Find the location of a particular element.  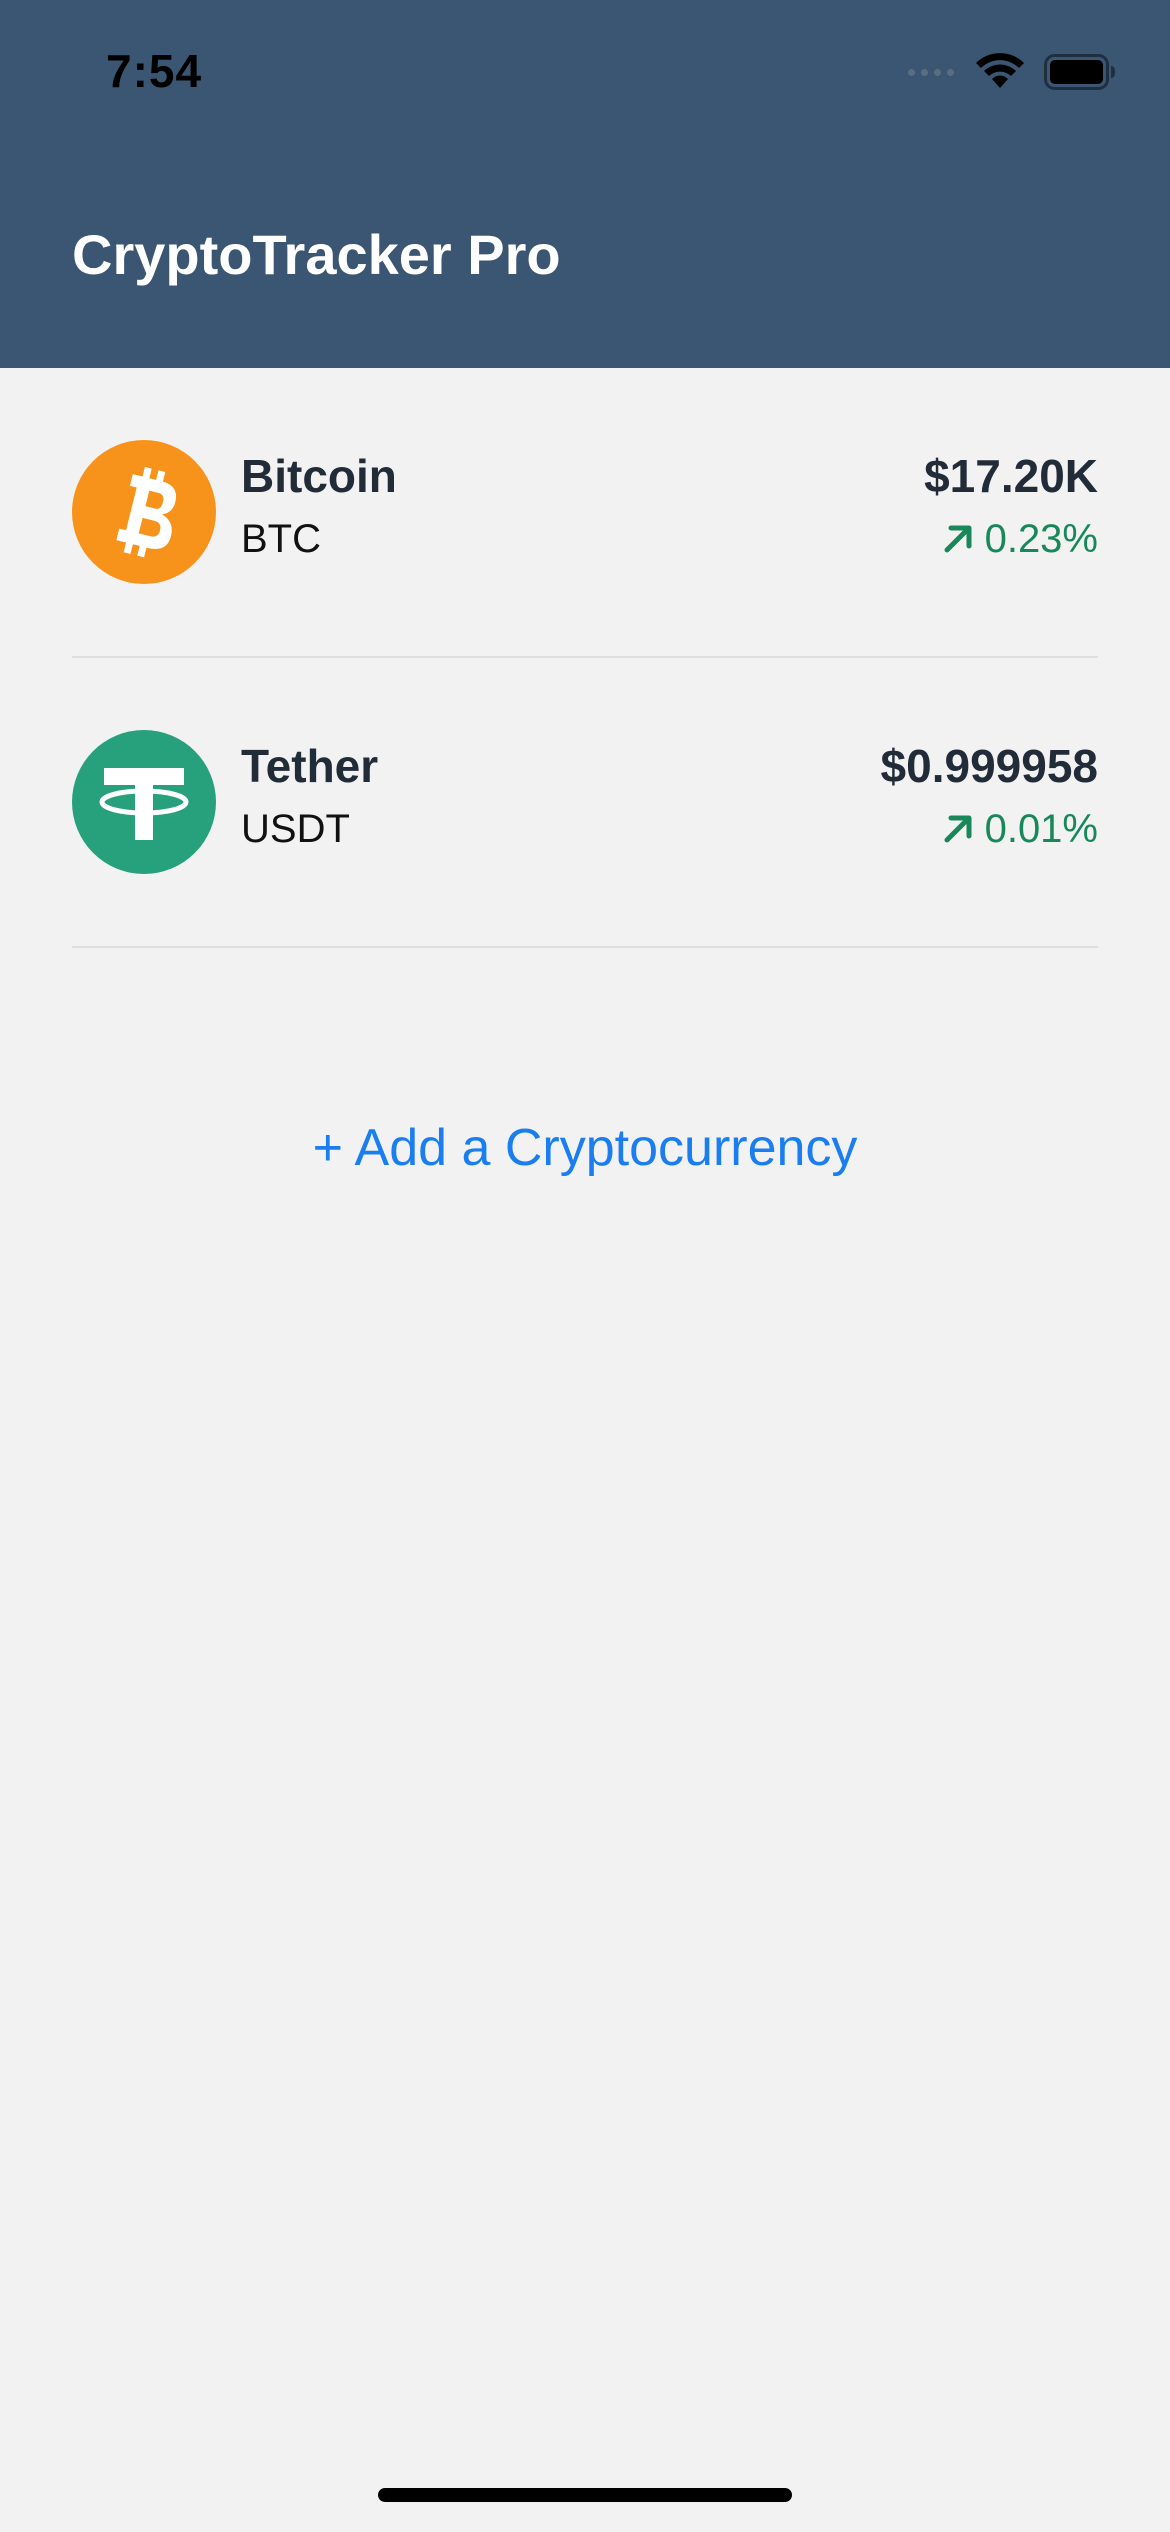

tether-logo-icon is located at coordinates (144, 802).